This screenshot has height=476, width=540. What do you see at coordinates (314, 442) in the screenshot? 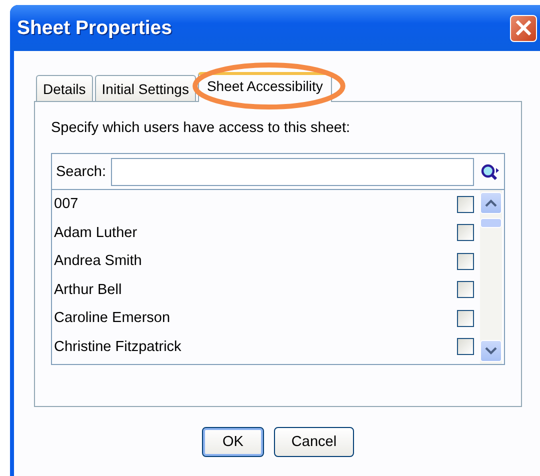
I see `dialog-button: Cancel` at bounding box center [314, 442].